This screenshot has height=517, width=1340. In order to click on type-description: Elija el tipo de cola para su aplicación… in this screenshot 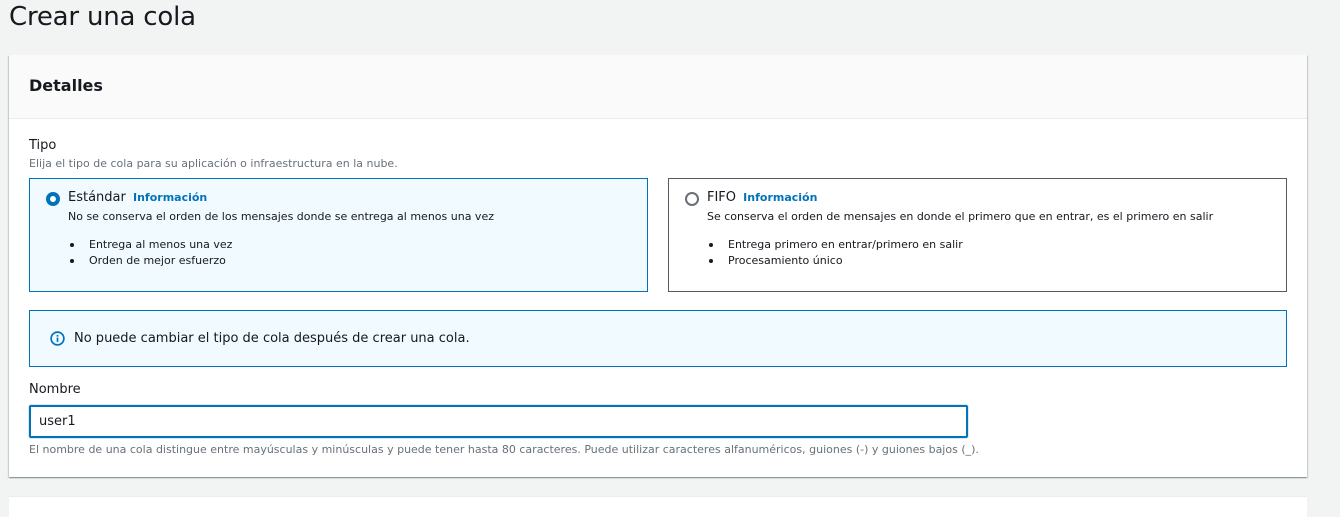, I will do `click(213, 163)`.